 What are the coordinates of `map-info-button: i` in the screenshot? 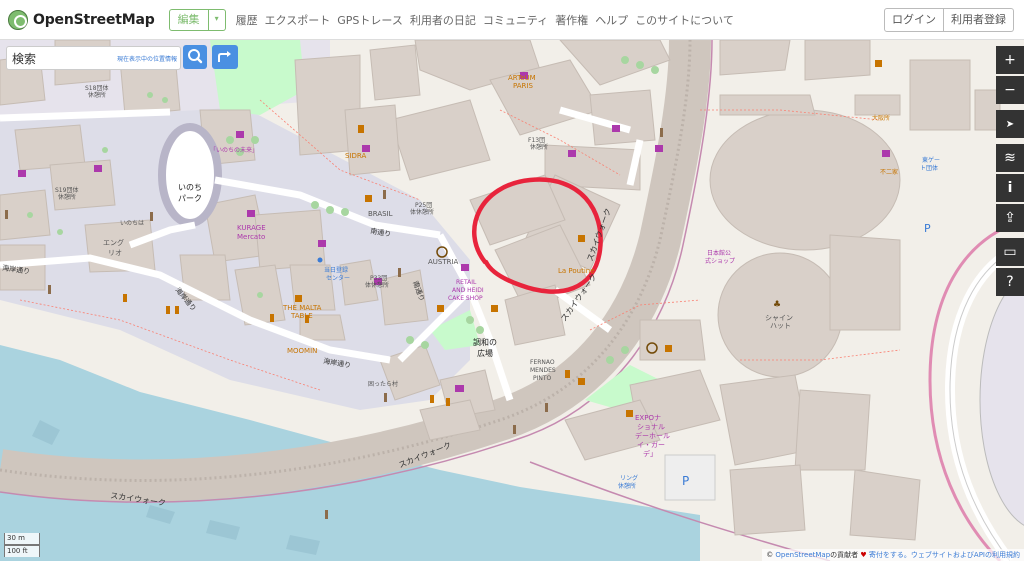 It's located at (1010, 188).